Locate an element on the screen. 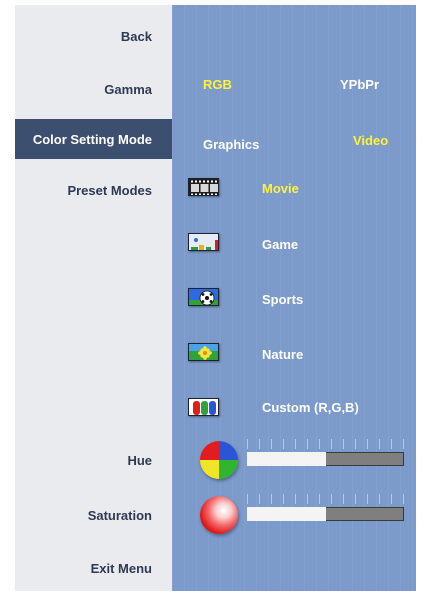 This screenshot has height=597, width=428. preset-mode-custom-rgb: Custom (R,G,B) is located at coordinates (310, 407).